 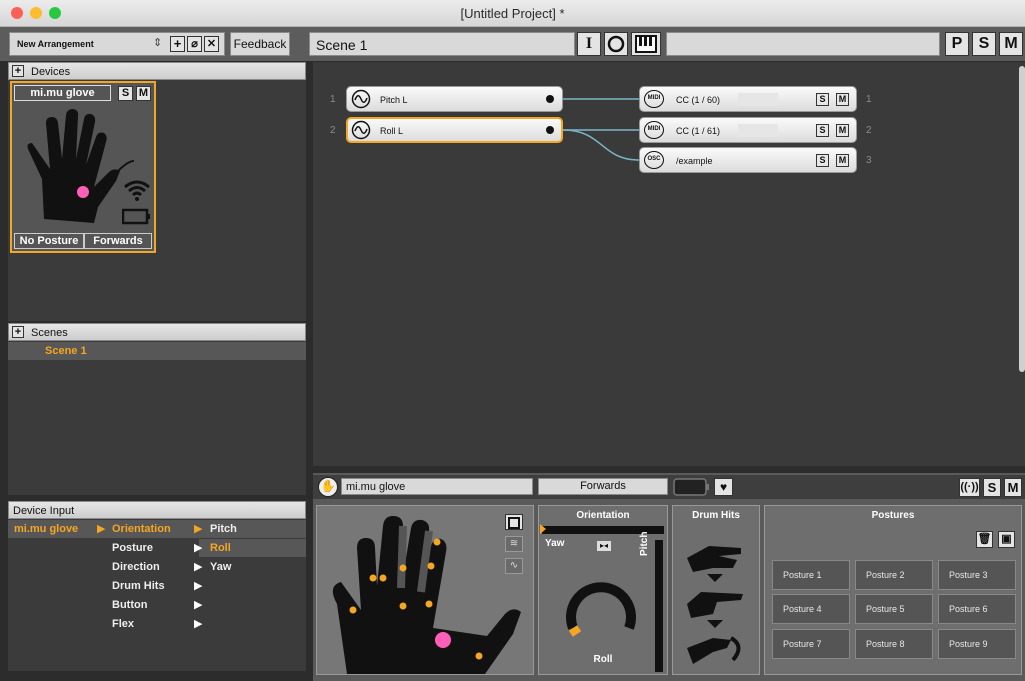 What do you see at coordinates (18, 332) in the screenshot?
I see `add-scene-button: +` at bounding box center [18, 332].